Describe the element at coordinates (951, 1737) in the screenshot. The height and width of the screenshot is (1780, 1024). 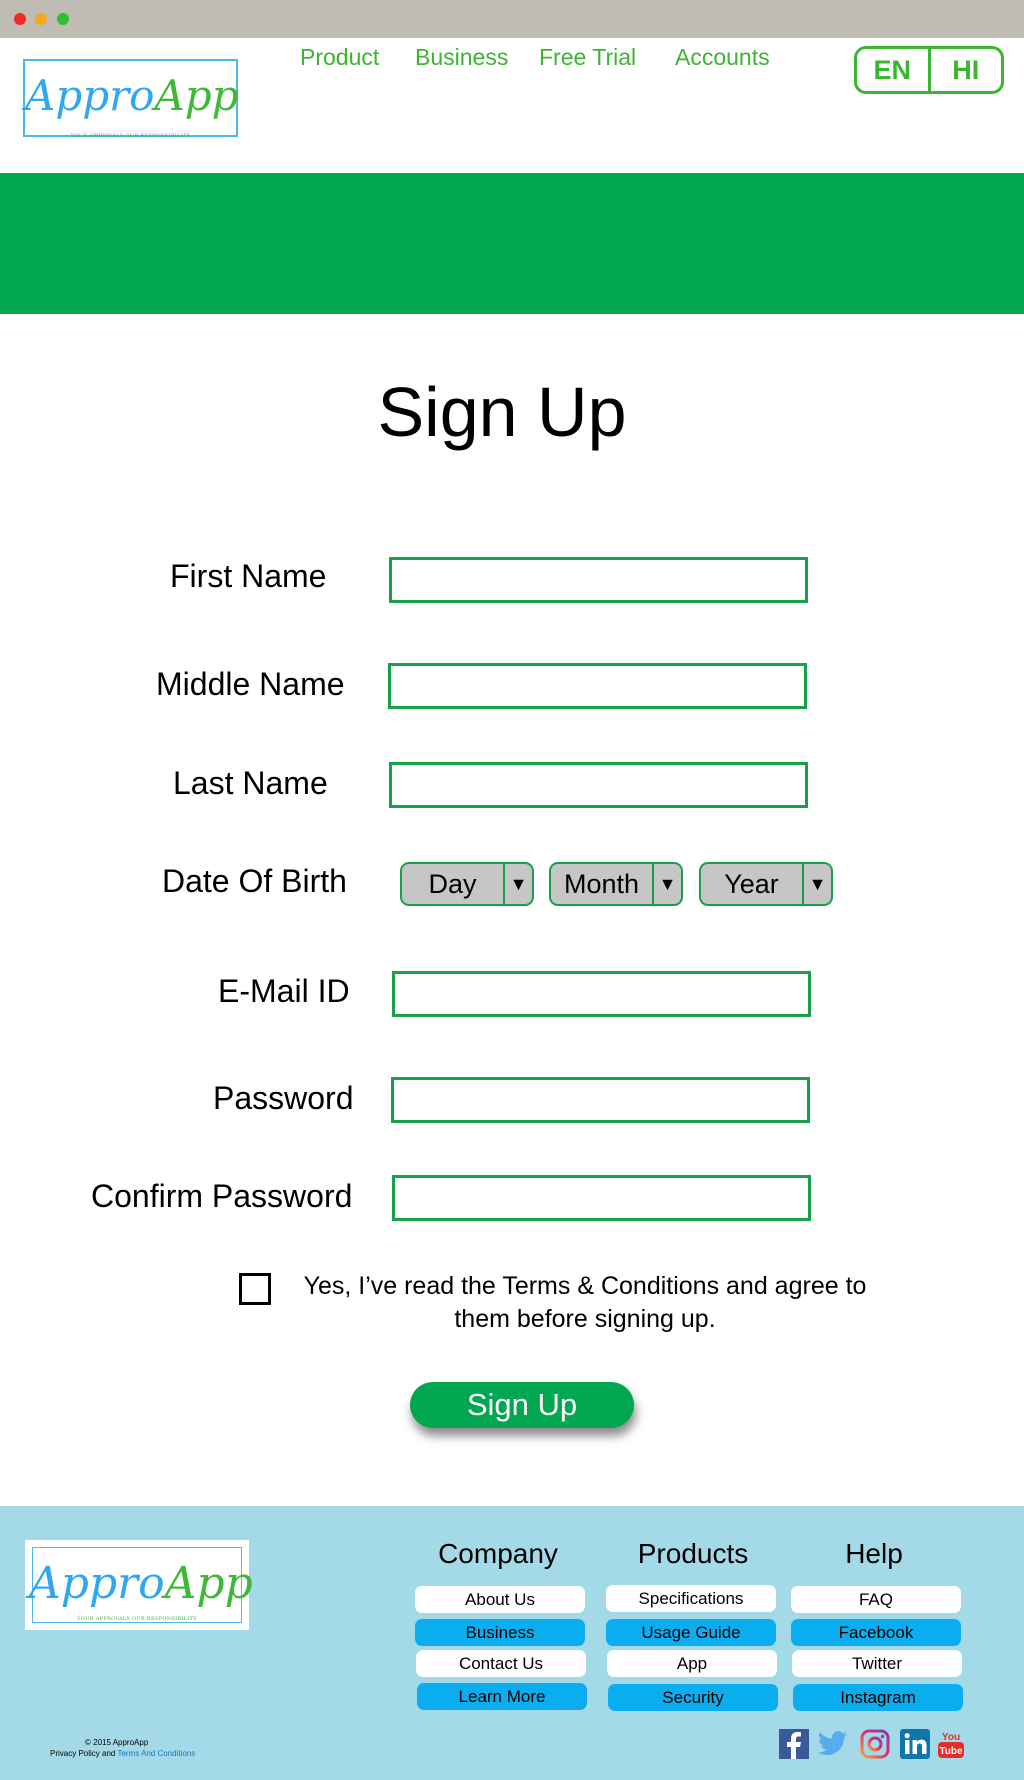
I see `svg-text: You` at that location.